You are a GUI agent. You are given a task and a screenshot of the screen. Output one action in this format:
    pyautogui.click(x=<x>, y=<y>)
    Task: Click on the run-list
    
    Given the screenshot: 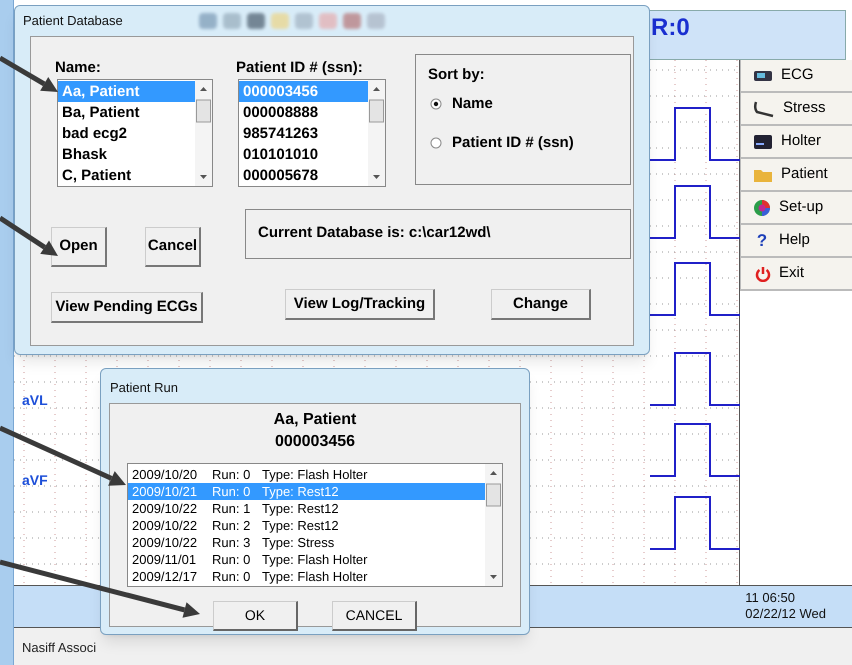 What is the action you would take?
    pyautogui.click(x=315, y=525)
    